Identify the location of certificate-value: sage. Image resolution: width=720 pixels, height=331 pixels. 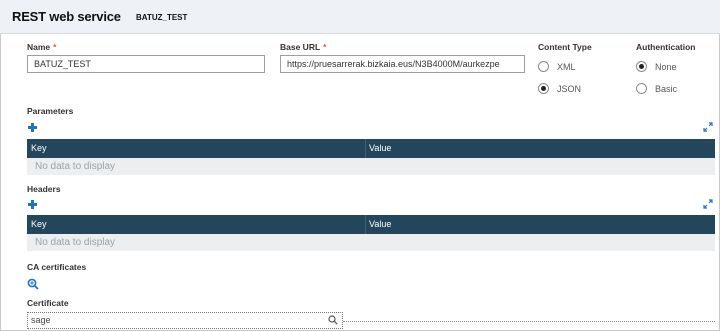
(41, 320).